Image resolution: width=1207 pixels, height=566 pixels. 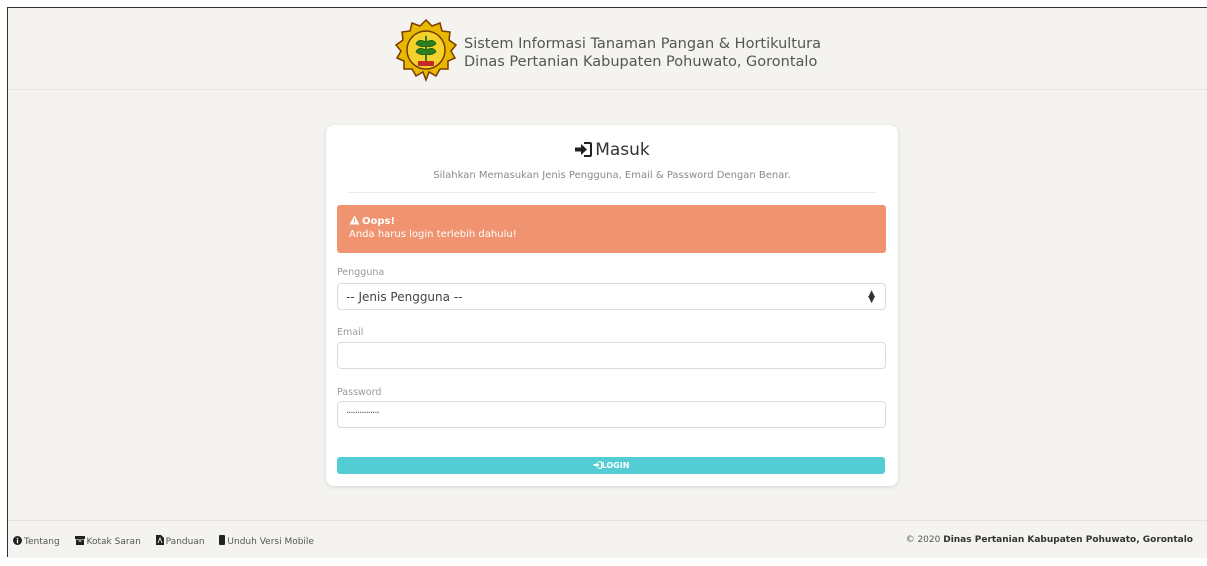 I want to click on footer-link-panduan: Panduan, so click(x=181, y=541).